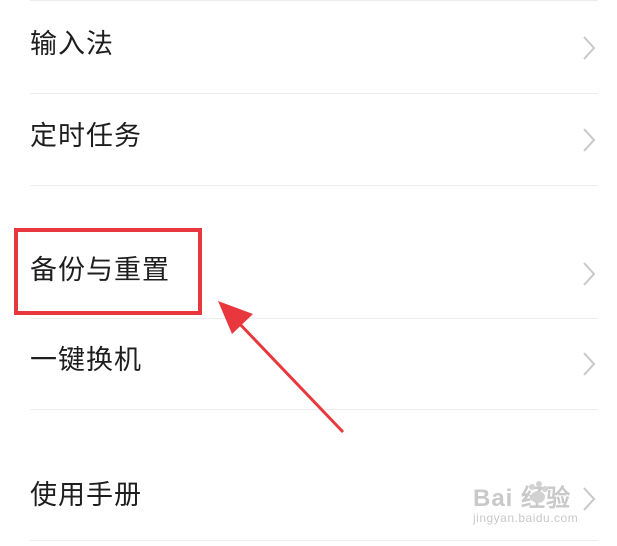 Image resolution: width=617 pixels, height=546 pixels. Describe the element at coordinates (526, 518) in the screenshot. I see `watermark-url: jingyan.baidu.com` at that location.